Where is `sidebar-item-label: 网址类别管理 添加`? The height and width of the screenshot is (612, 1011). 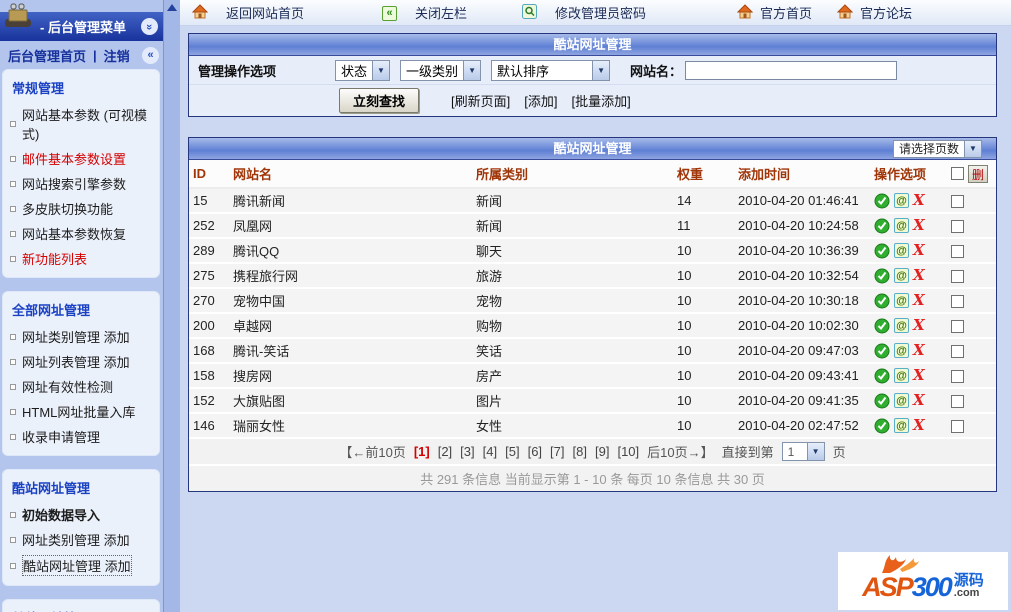 sidebar-item-label: 网址类别管理 添加 is located at coordinates (76, 540).